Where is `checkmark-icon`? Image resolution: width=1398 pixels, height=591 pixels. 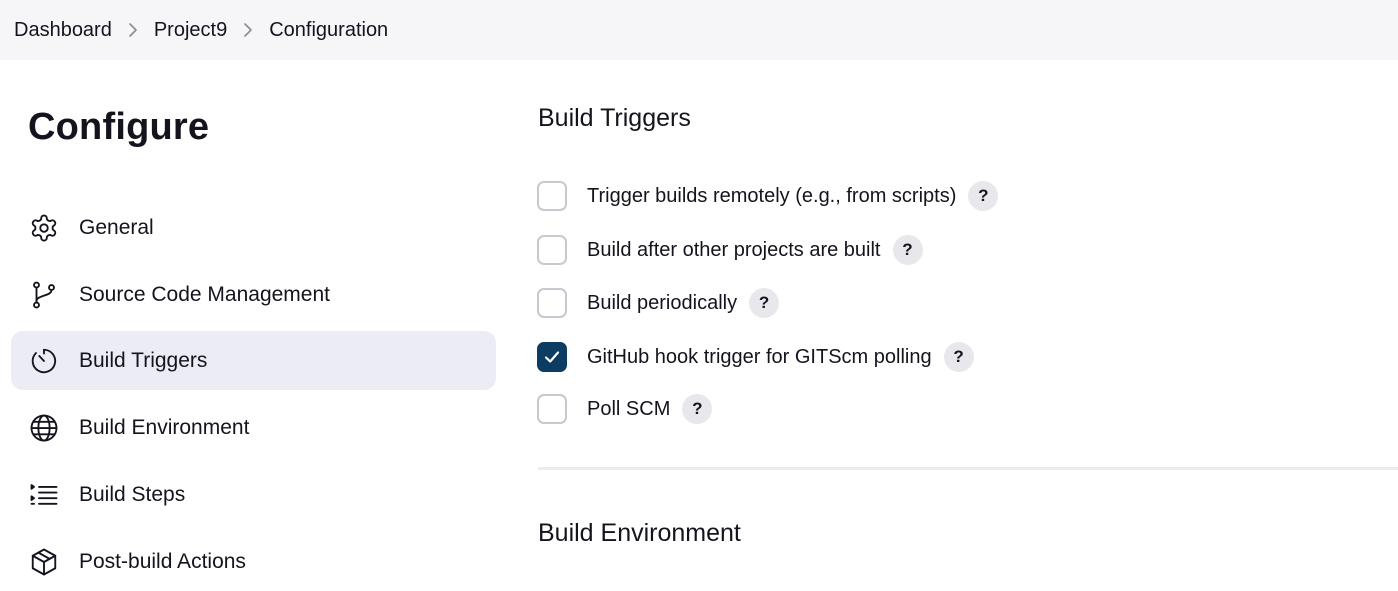 checkmark-icon is located at coordinates (552, 357).